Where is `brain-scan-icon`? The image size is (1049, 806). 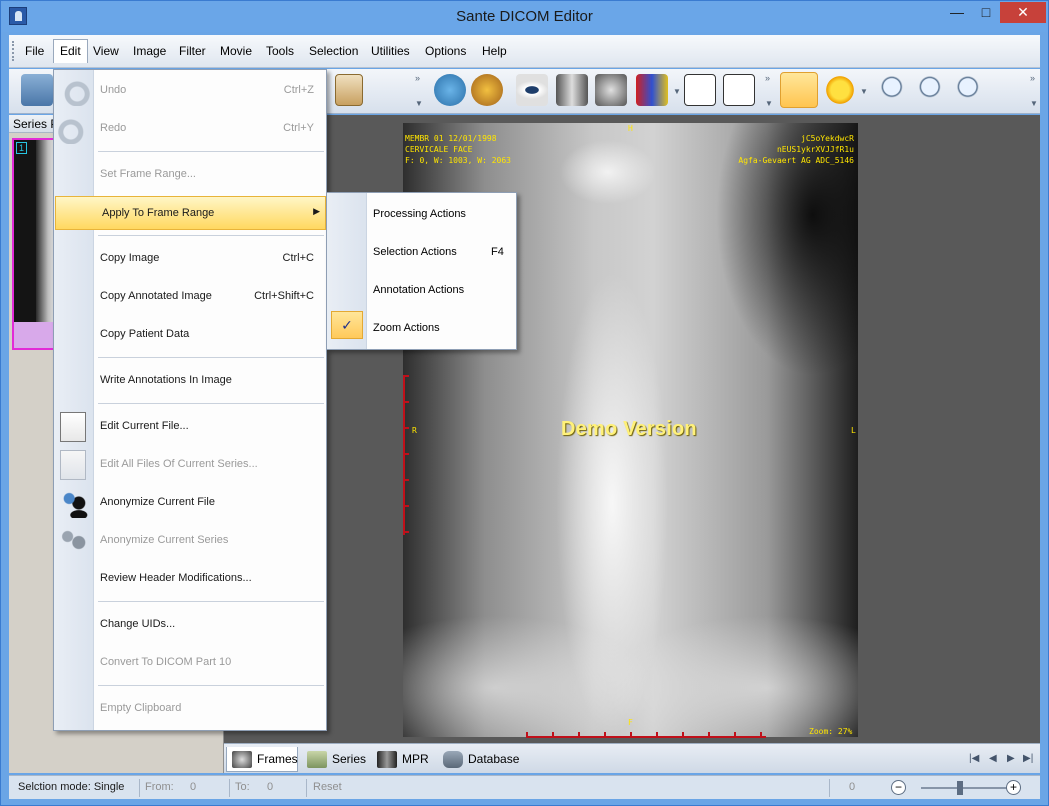 brain-scan-icon is located at coordinates (611, 90).